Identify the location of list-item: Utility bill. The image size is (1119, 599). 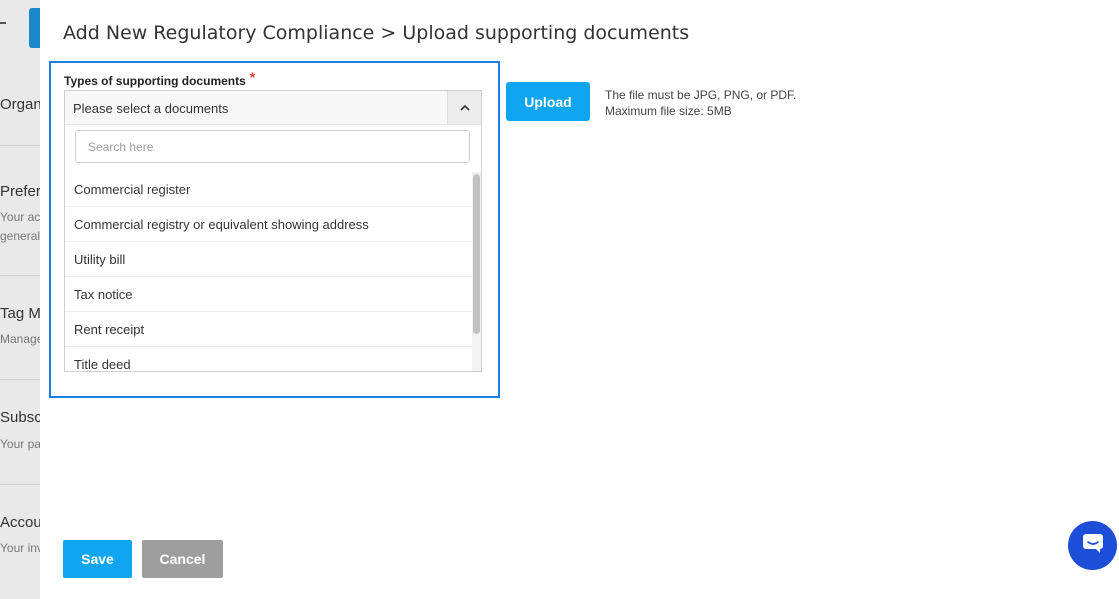
(269, 259).